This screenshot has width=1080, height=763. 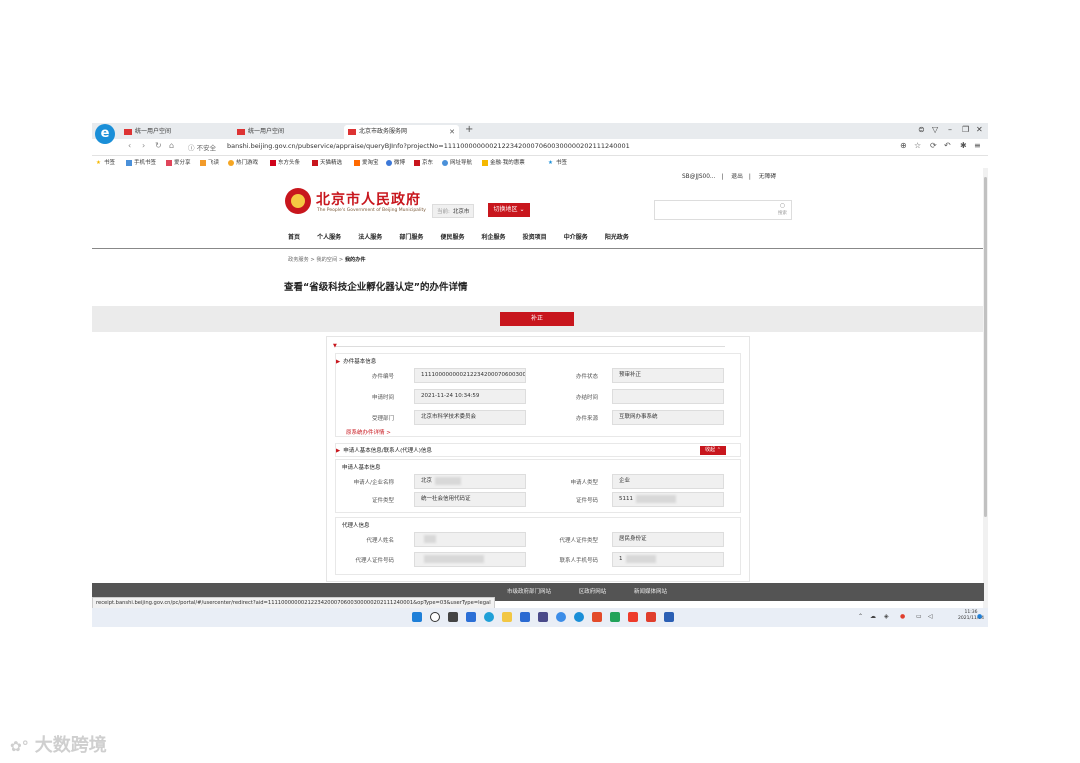 What do you see at coordinates (294, 236) in the screenshot?
I see `nav-home: 首页` at bounding box center [294, 236].